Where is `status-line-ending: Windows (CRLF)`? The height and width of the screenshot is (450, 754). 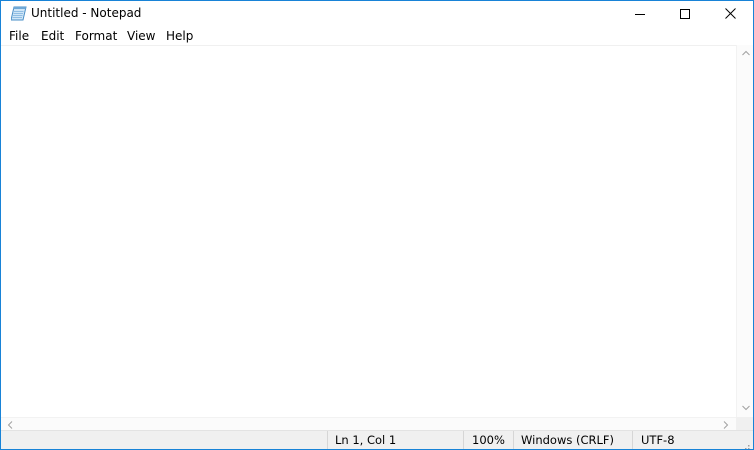 status-line-ending: Windows (CRLF) is located at coordinates (568, 440).